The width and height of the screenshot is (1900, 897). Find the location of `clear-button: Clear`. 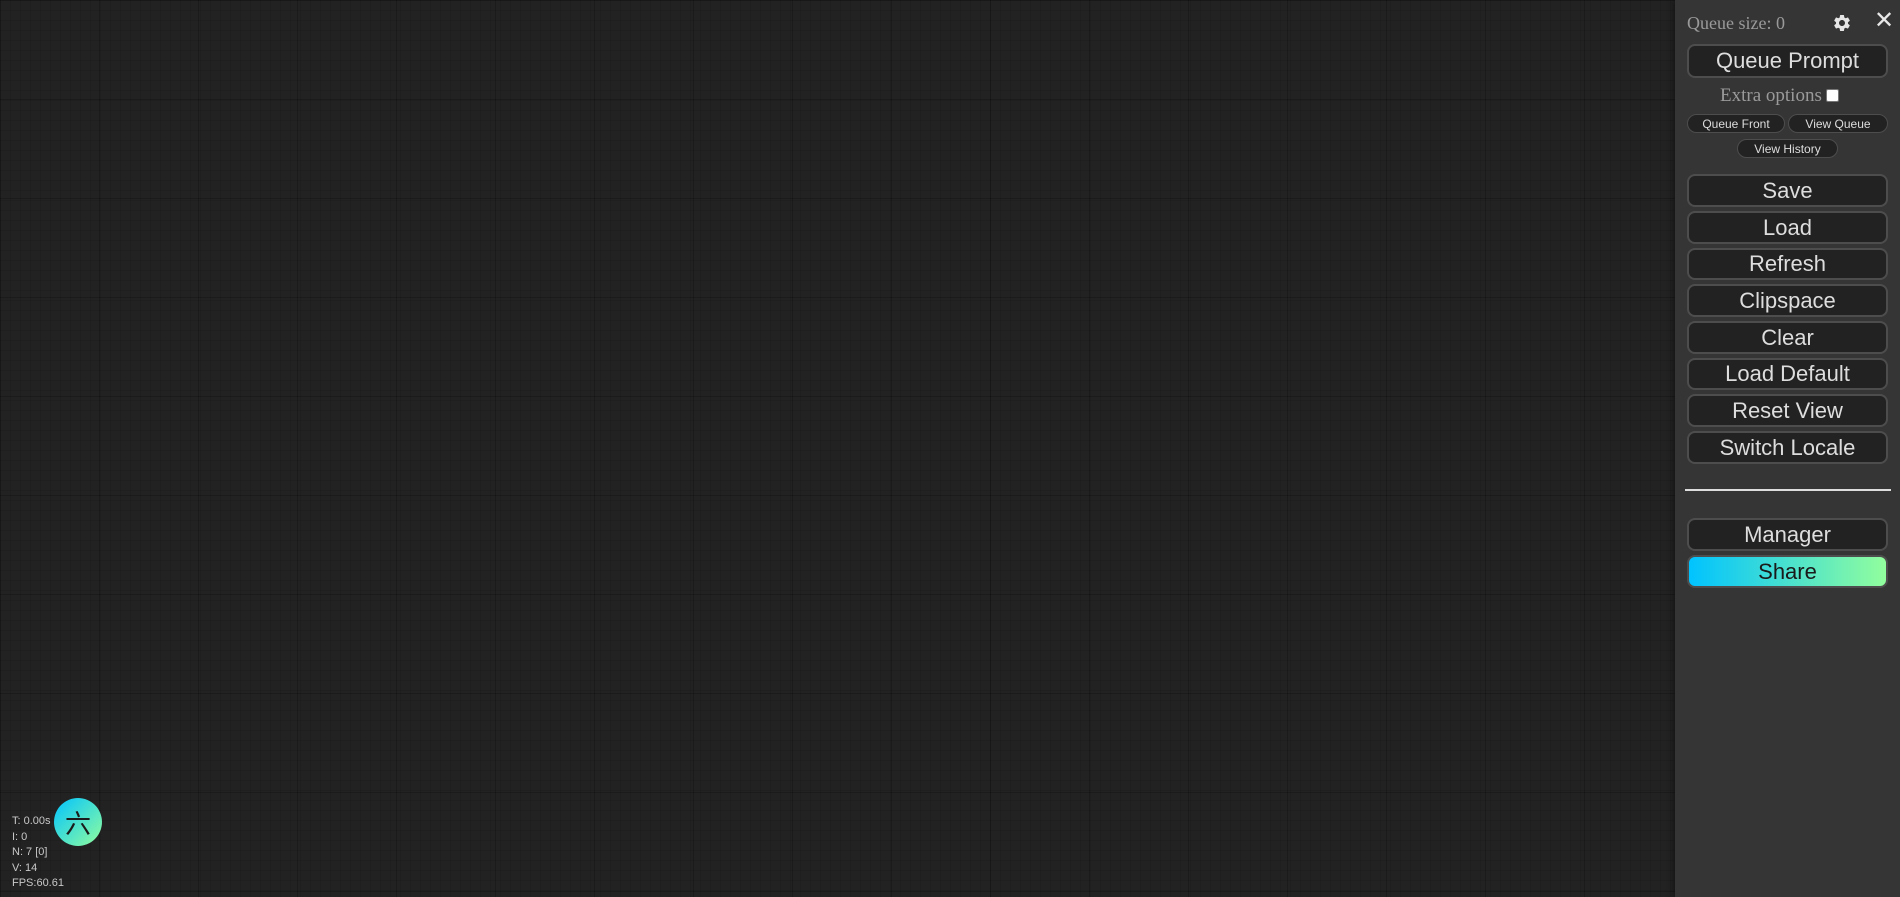

clear-button: Clear is located at coordinates (1787, 337).